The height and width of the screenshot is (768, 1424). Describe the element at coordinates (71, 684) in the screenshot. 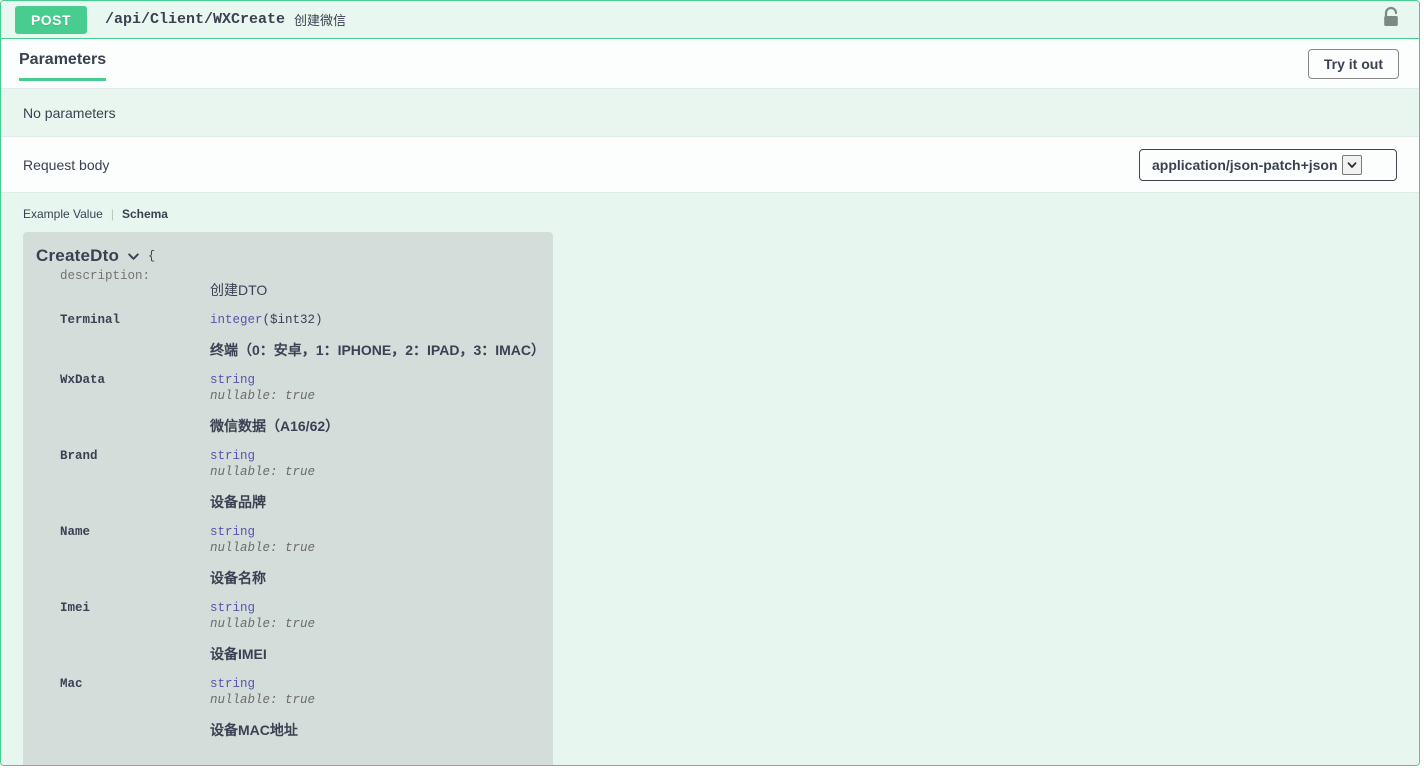

I see `property-name: Mac` at that location.